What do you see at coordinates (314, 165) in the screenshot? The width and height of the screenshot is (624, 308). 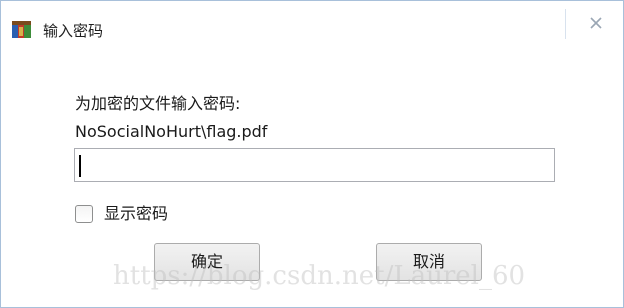 I see `password-input` at bounding box center [314, 165].